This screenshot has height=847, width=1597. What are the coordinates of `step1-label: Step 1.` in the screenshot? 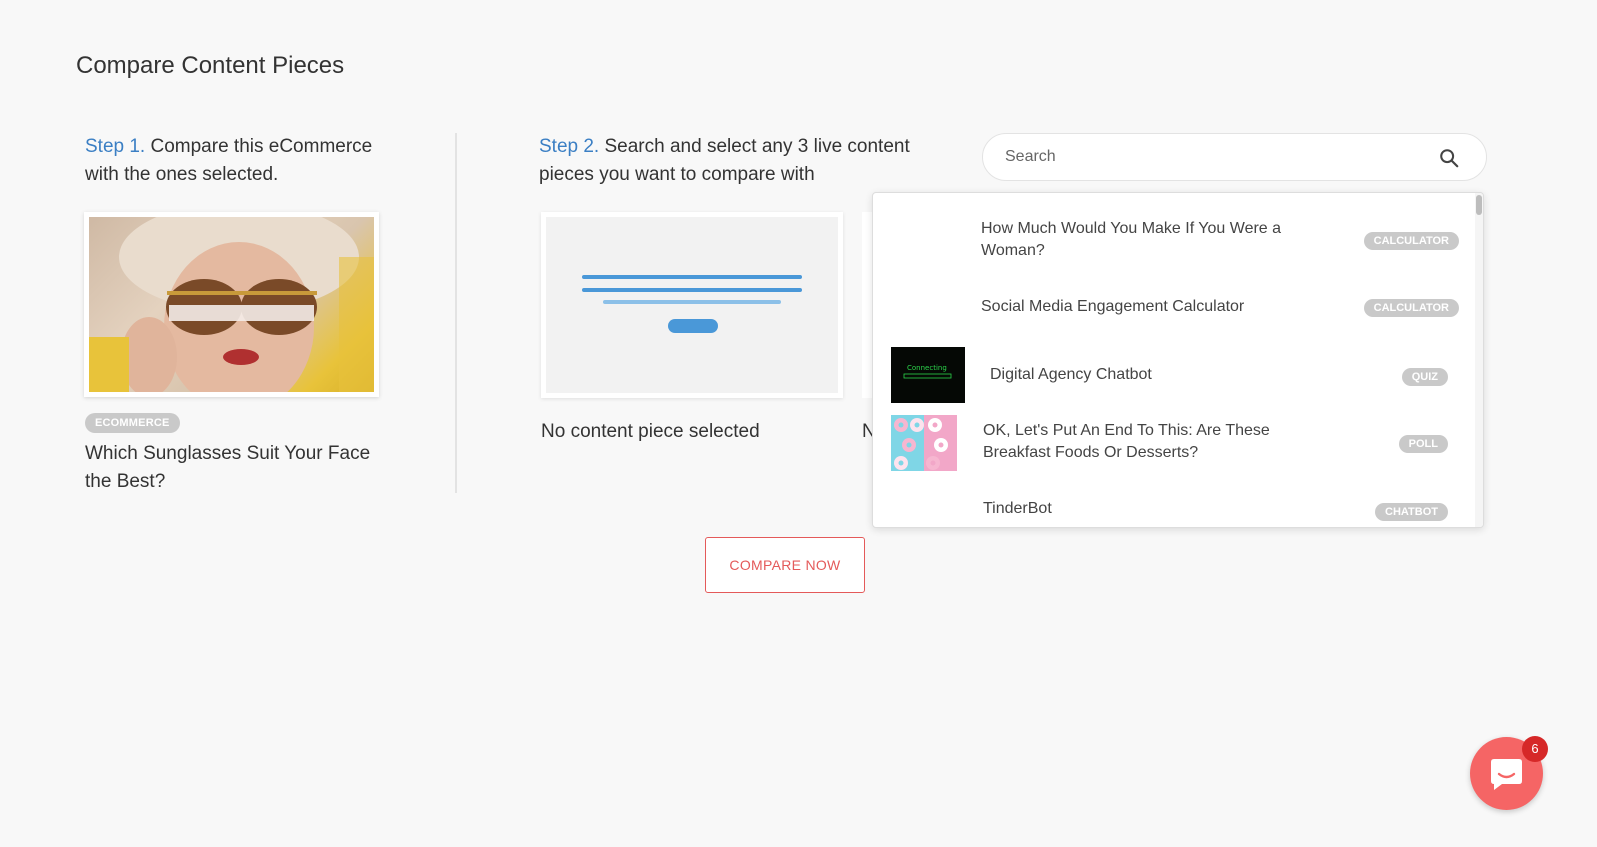 It's located at (115, 146).